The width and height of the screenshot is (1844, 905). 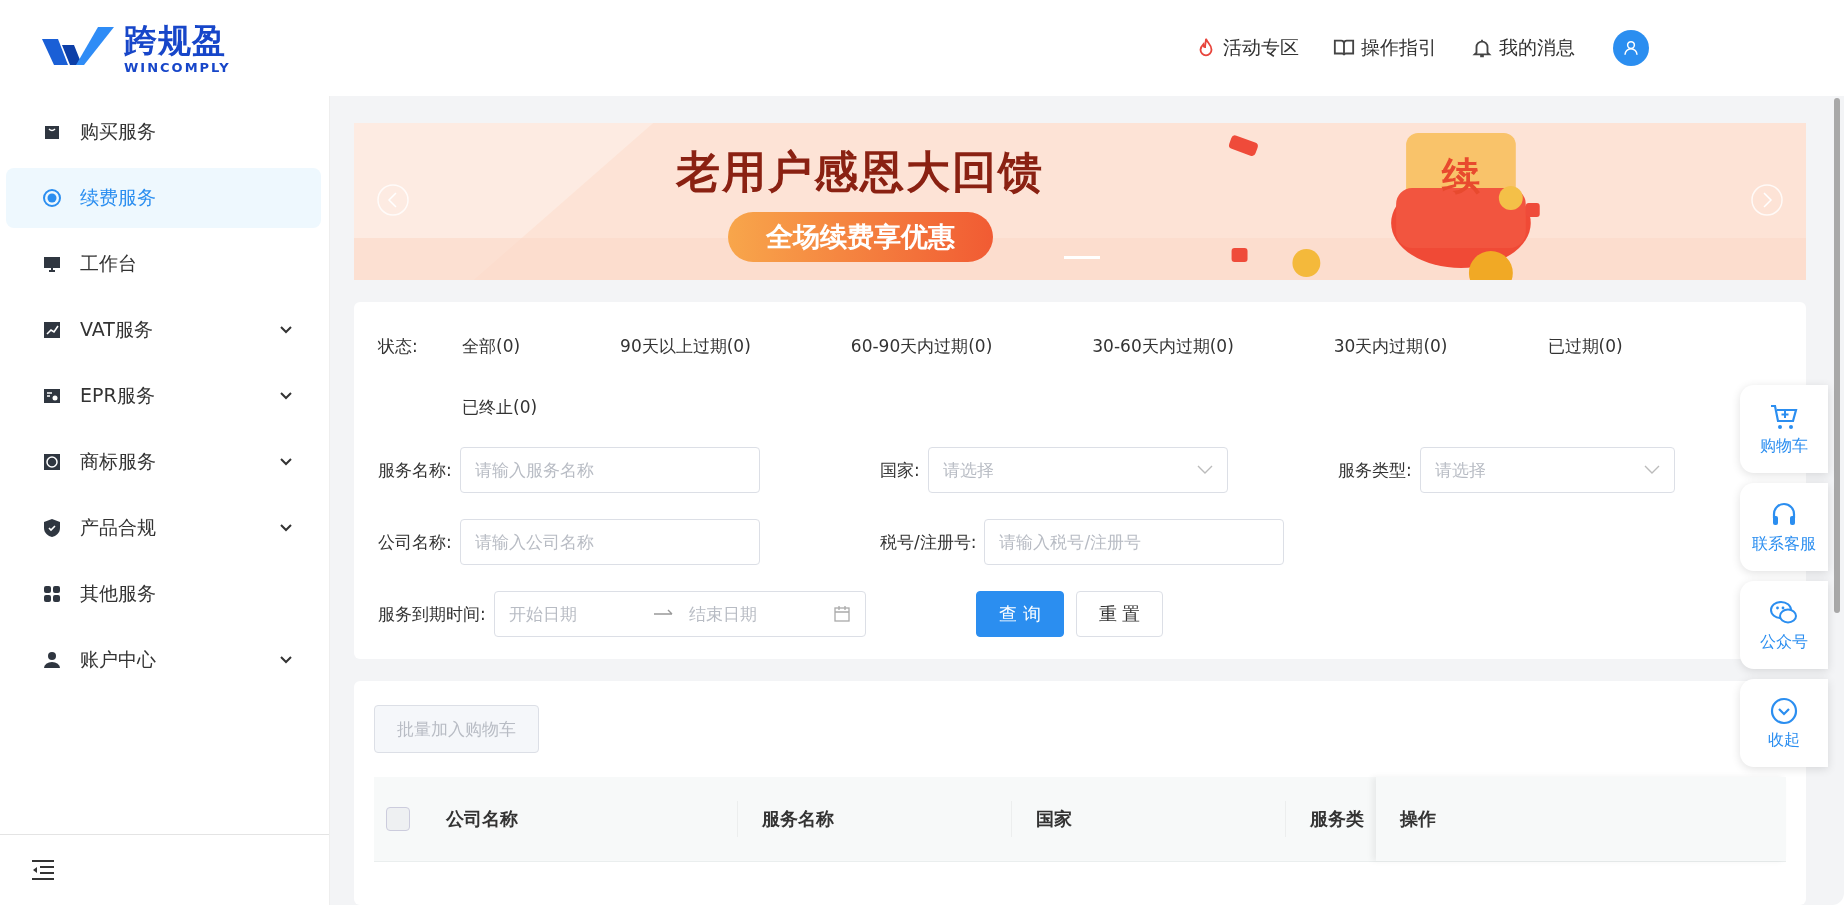 I want to click on banner-badge-label: 续, so click(x=1461, y=176).